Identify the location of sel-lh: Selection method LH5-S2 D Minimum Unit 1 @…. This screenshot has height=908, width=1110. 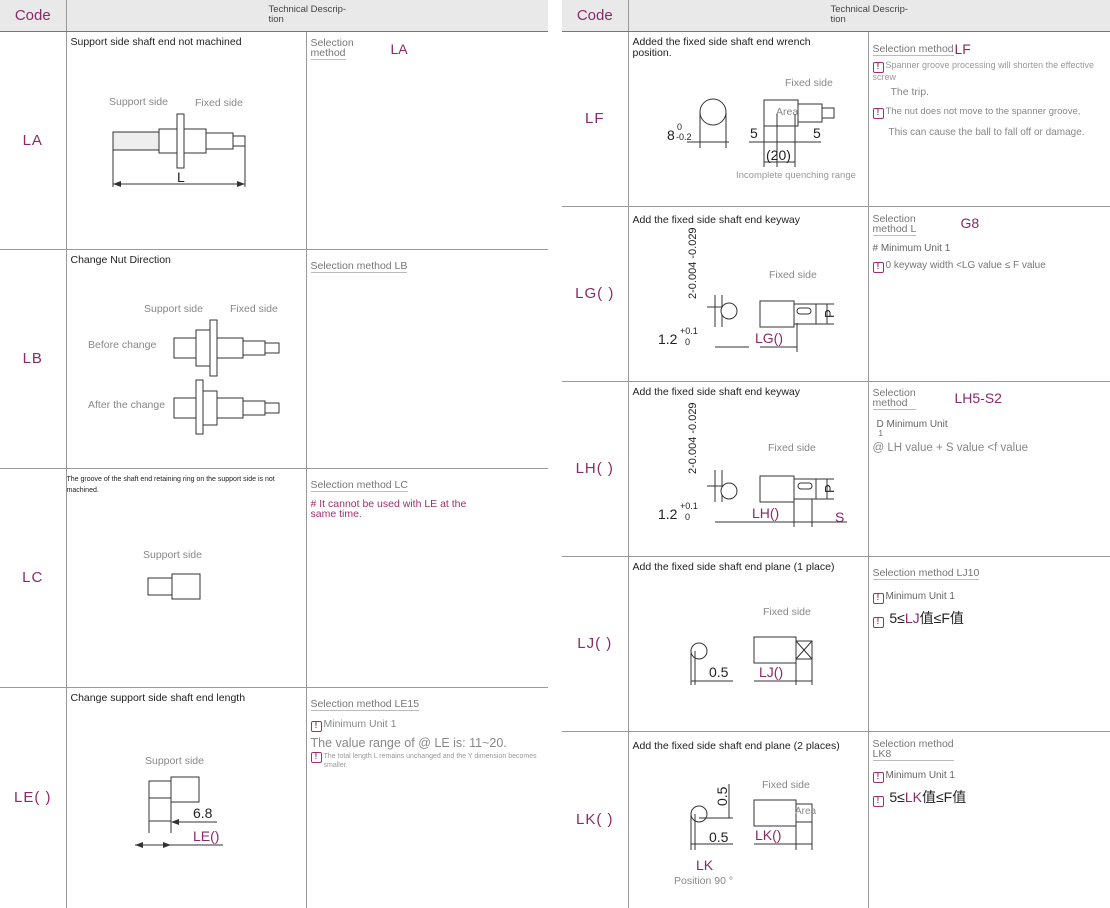
(989, 469).